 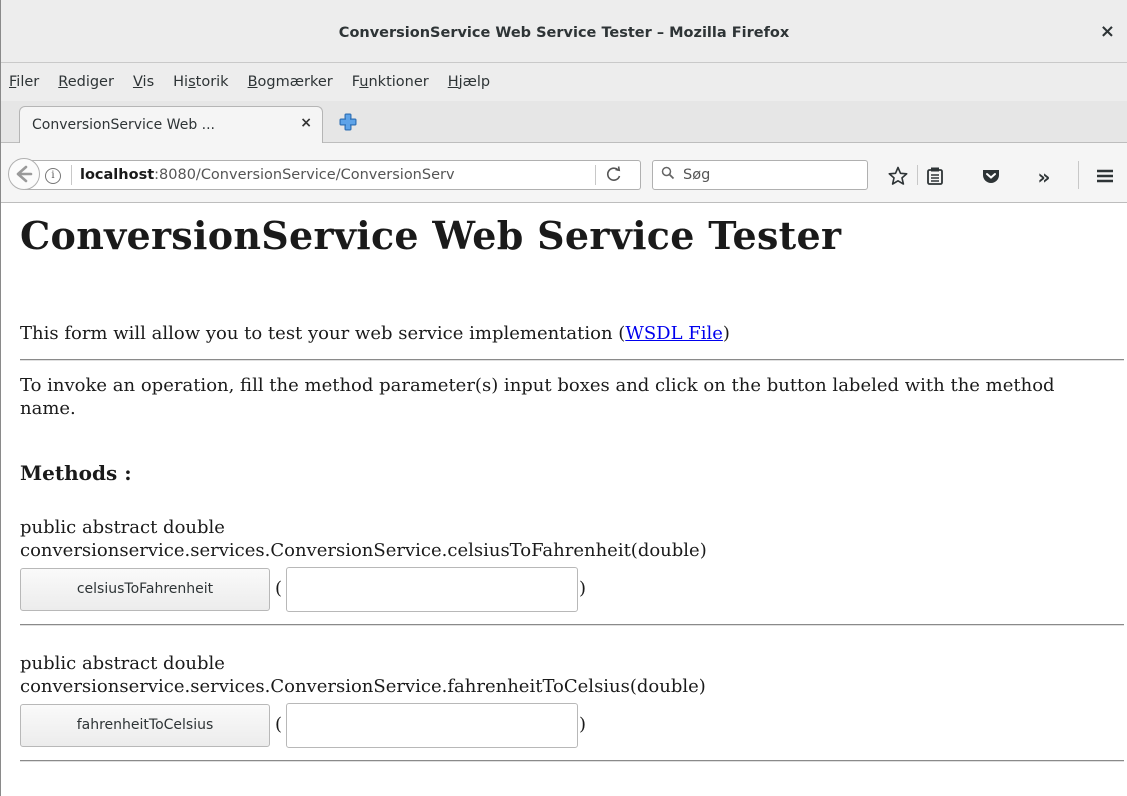 I want to click on tab-conversion-service: ConversionService Web ... ×, so click(x=171, y=124).